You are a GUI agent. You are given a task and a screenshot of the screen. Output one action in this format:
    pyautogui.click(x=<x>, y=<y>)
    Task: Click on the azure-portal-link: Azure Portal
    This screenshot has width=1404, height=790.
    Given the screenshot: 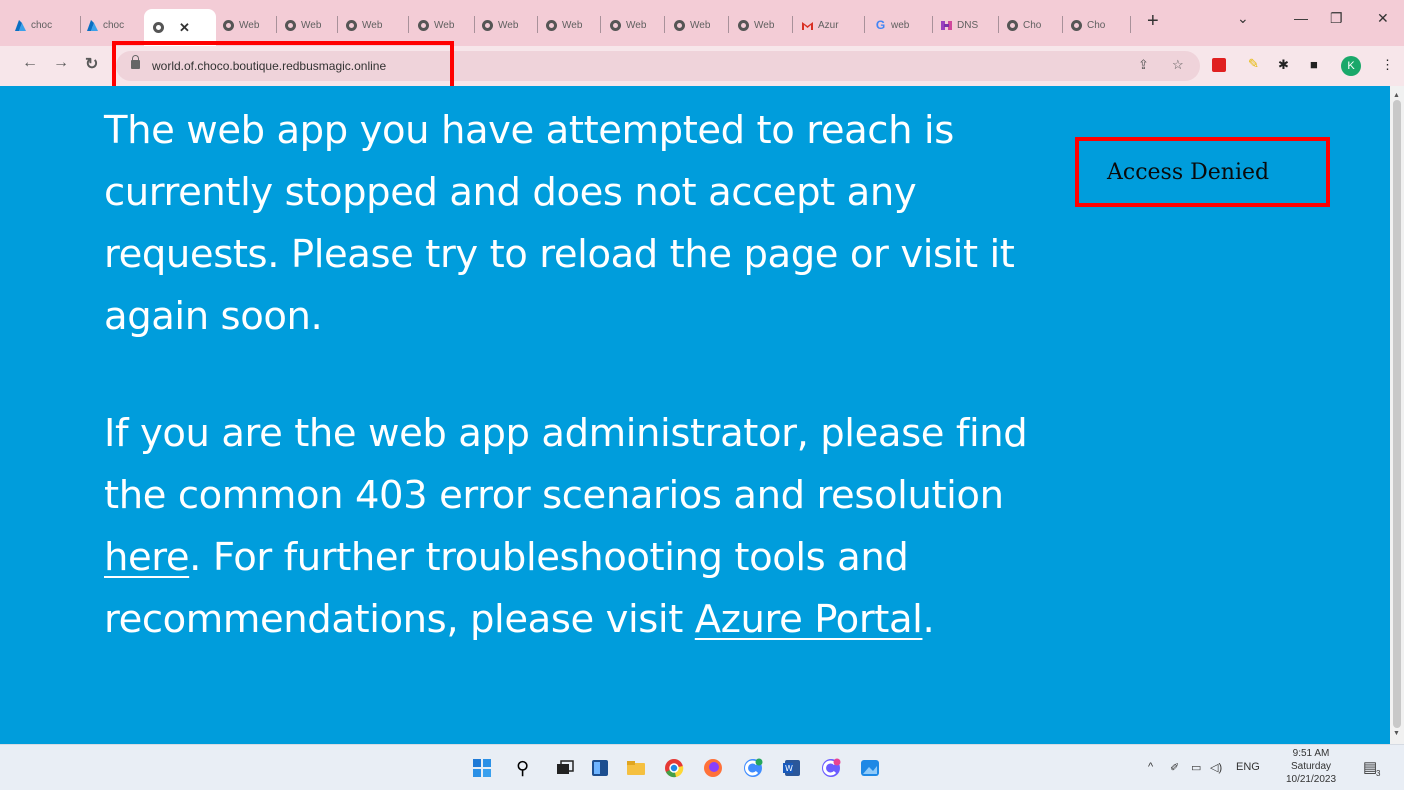 What is the action you would take?
    pyautogui.click(x=809, y=619)
    